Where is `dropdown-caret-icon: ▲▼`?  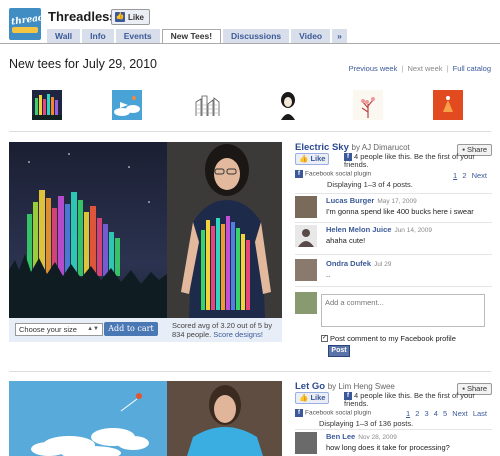 dropdown-caret-icon: ▲▼ is located at coordinates (93, 329).